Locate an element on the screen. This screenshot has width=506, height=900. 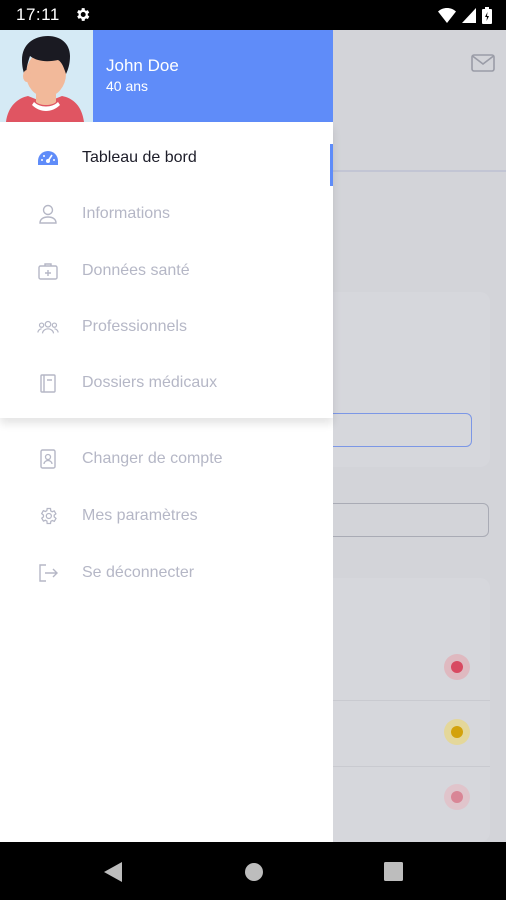
drawer-header: John Doe 40 ans is located at coordinates (166, 76).